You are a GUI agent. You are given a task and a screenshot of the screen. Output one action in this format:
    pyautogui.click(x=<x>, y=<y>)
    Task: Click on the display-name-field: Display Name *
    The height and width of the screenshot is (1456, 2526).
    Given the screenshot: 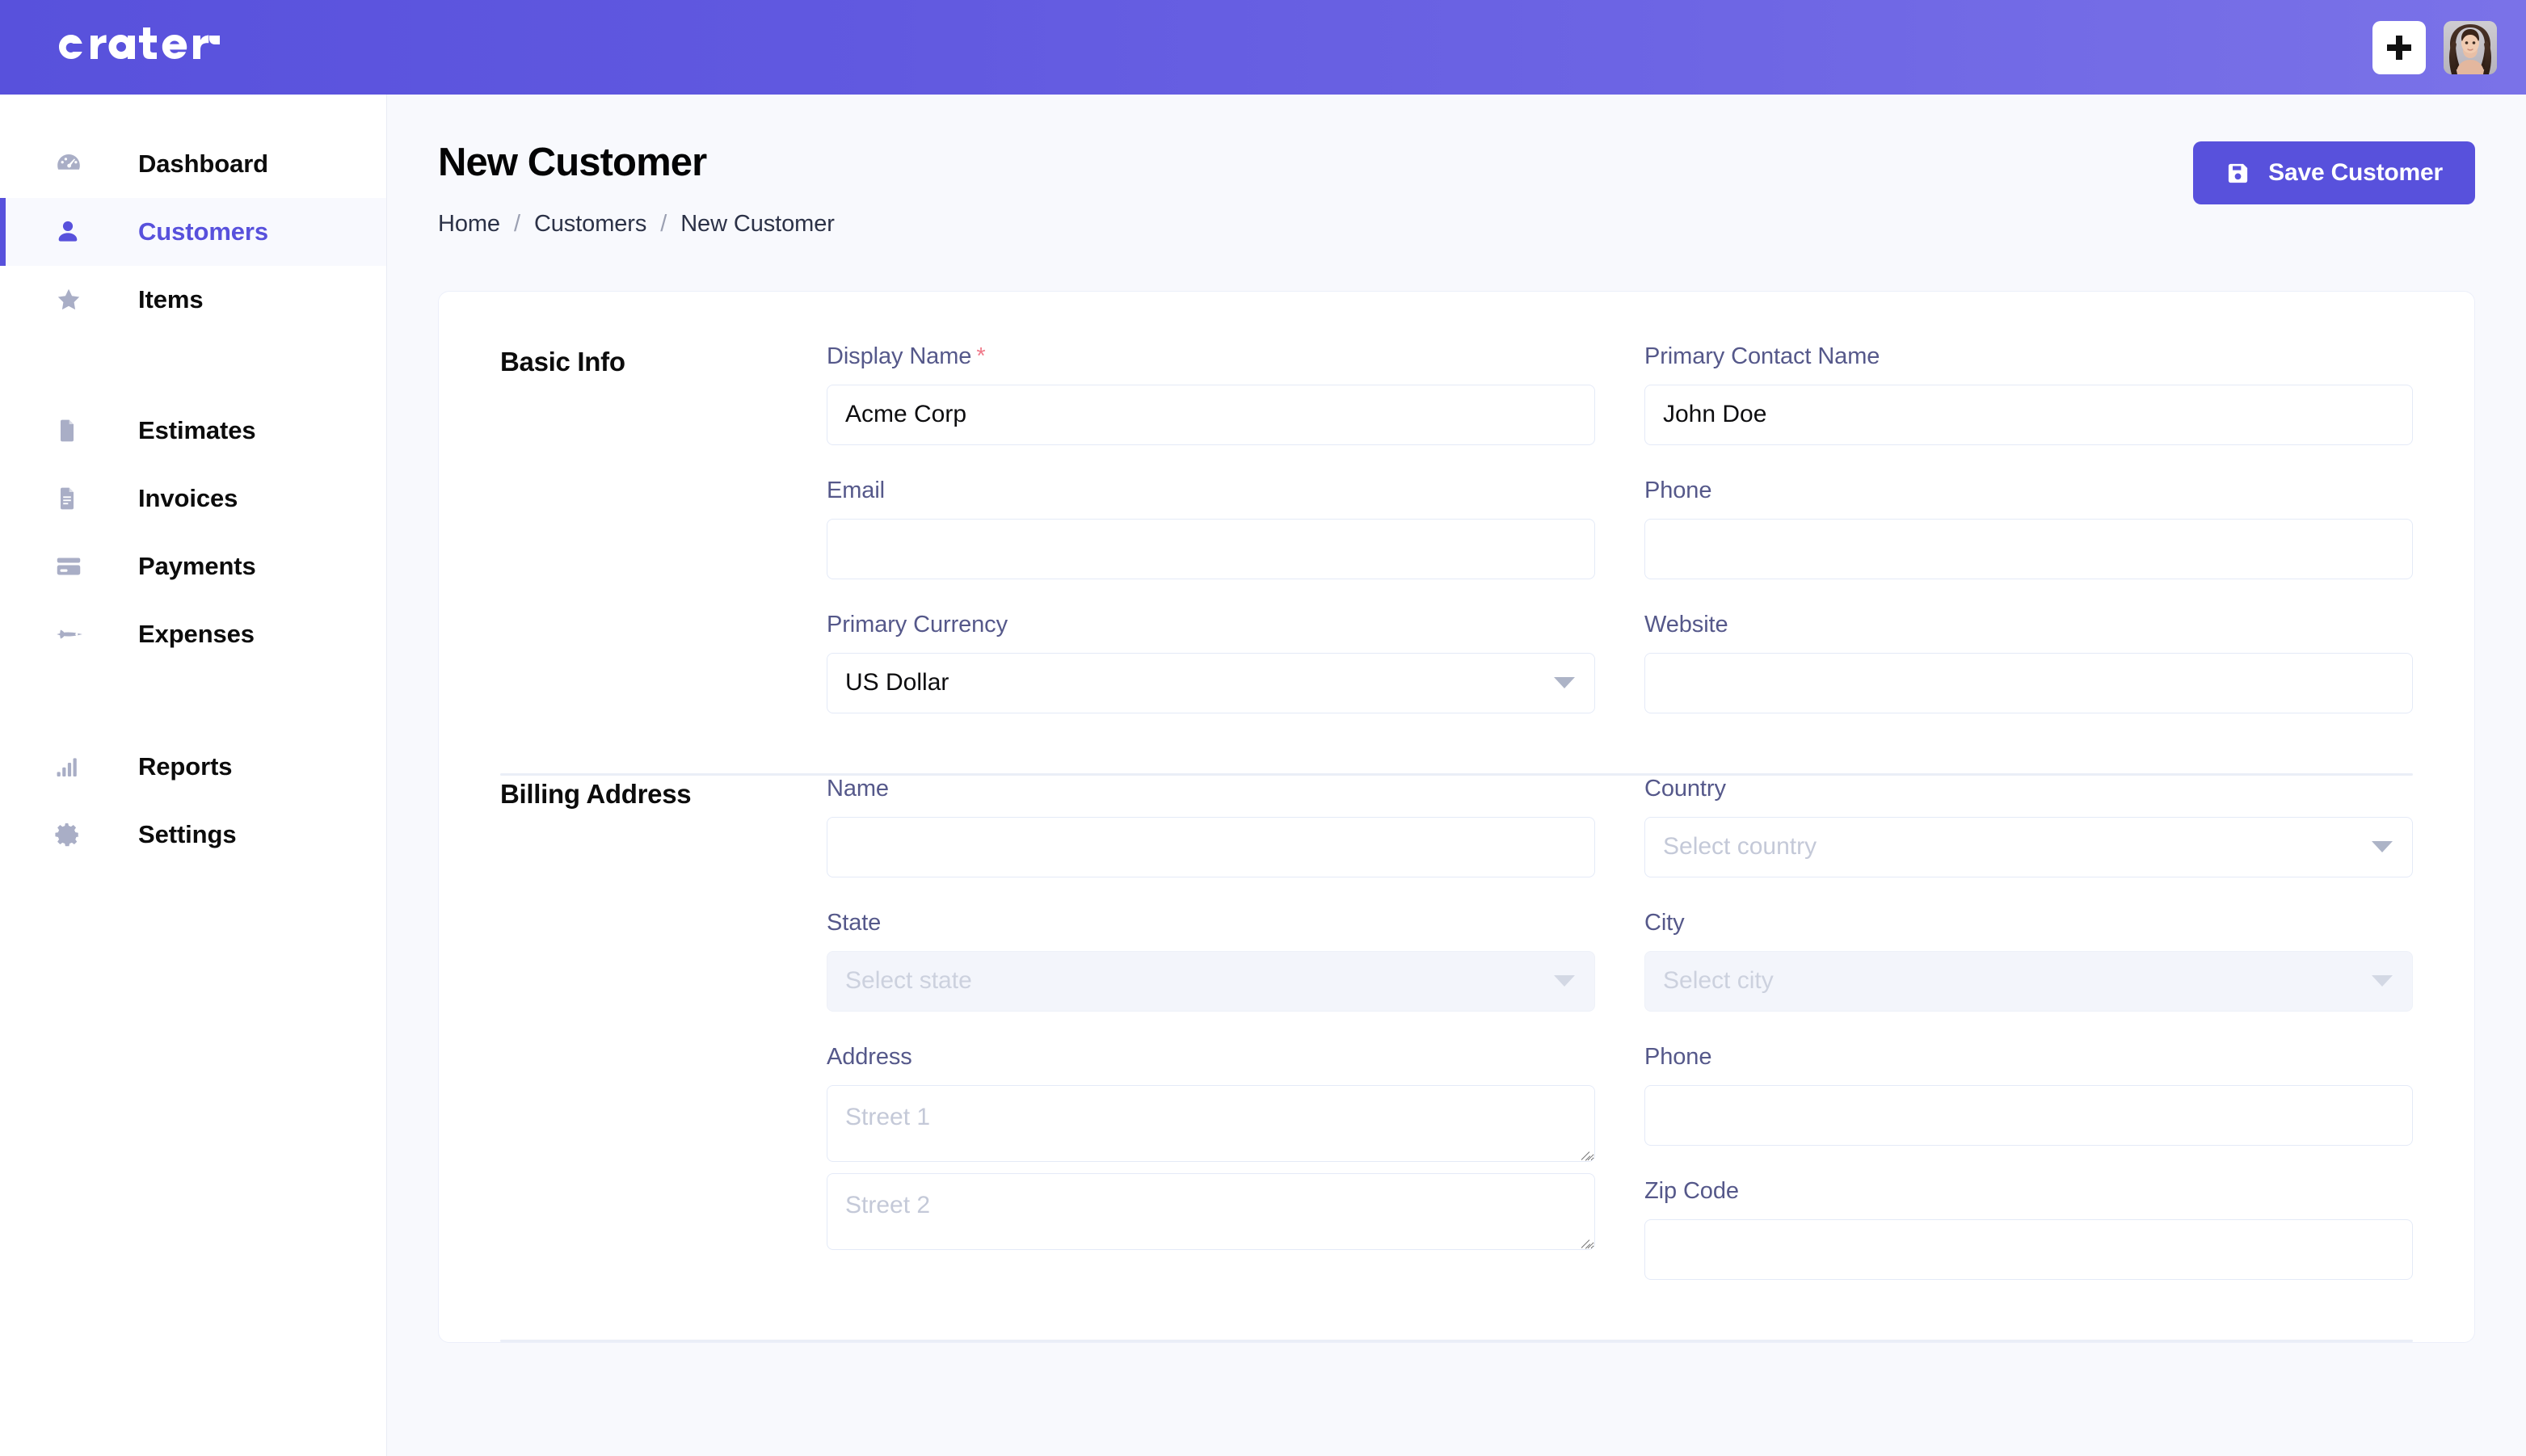 What is the action you would take?
    pyautogui.click(x=1211, y=394)
    